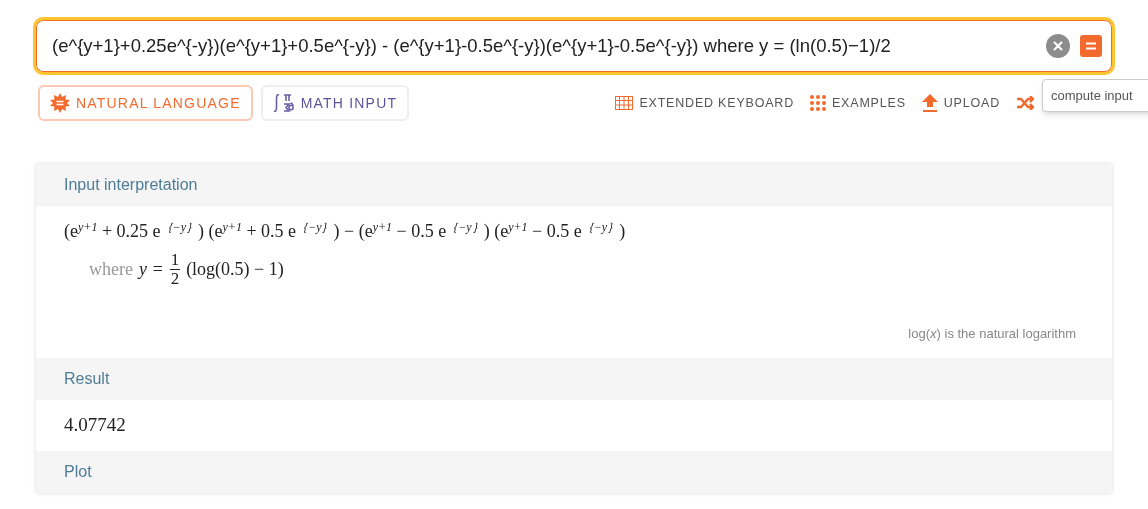 This screenshot has height=509, width=1148. I want to click on equation-rhs: (log(0.5) − 1), so click(235, 269).